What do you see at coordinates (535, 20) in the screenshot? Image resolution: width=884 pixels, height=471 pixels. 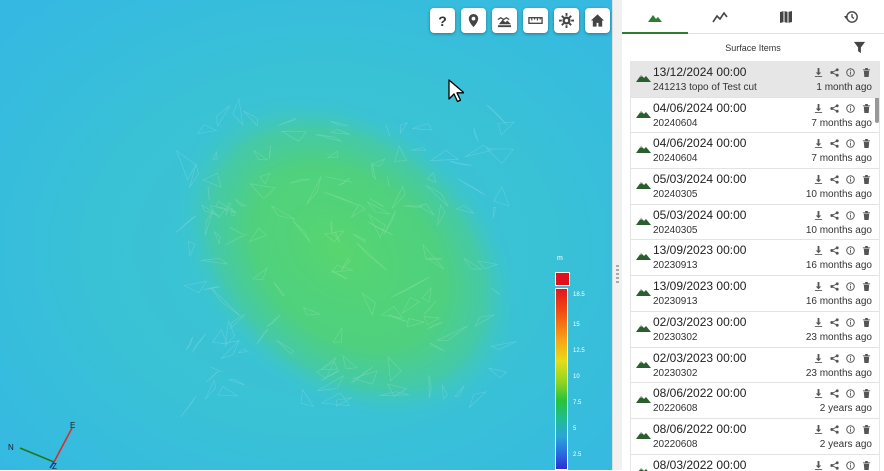 I see `measure-button` at bounding box center [535, 20].